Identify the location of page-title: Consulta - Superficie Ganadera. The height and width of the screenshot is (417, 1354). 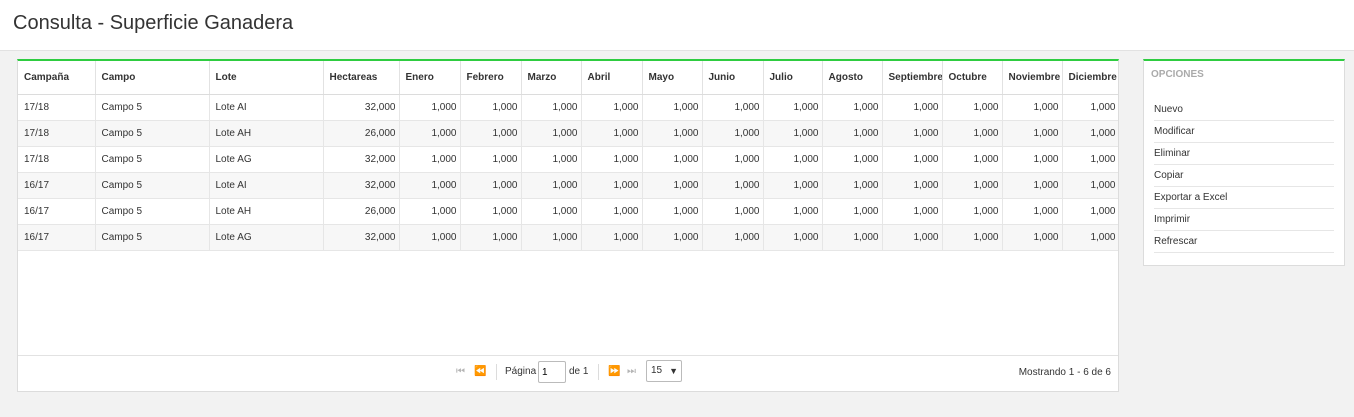
(153, 23).